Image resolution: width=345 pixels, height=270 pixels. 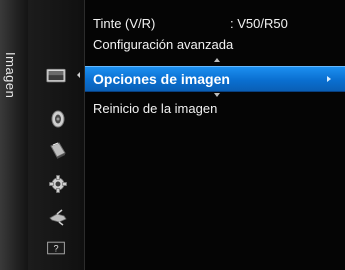 I want to click on advanced-settings-label: Configuración avanzada, so click(x=163, y=44).